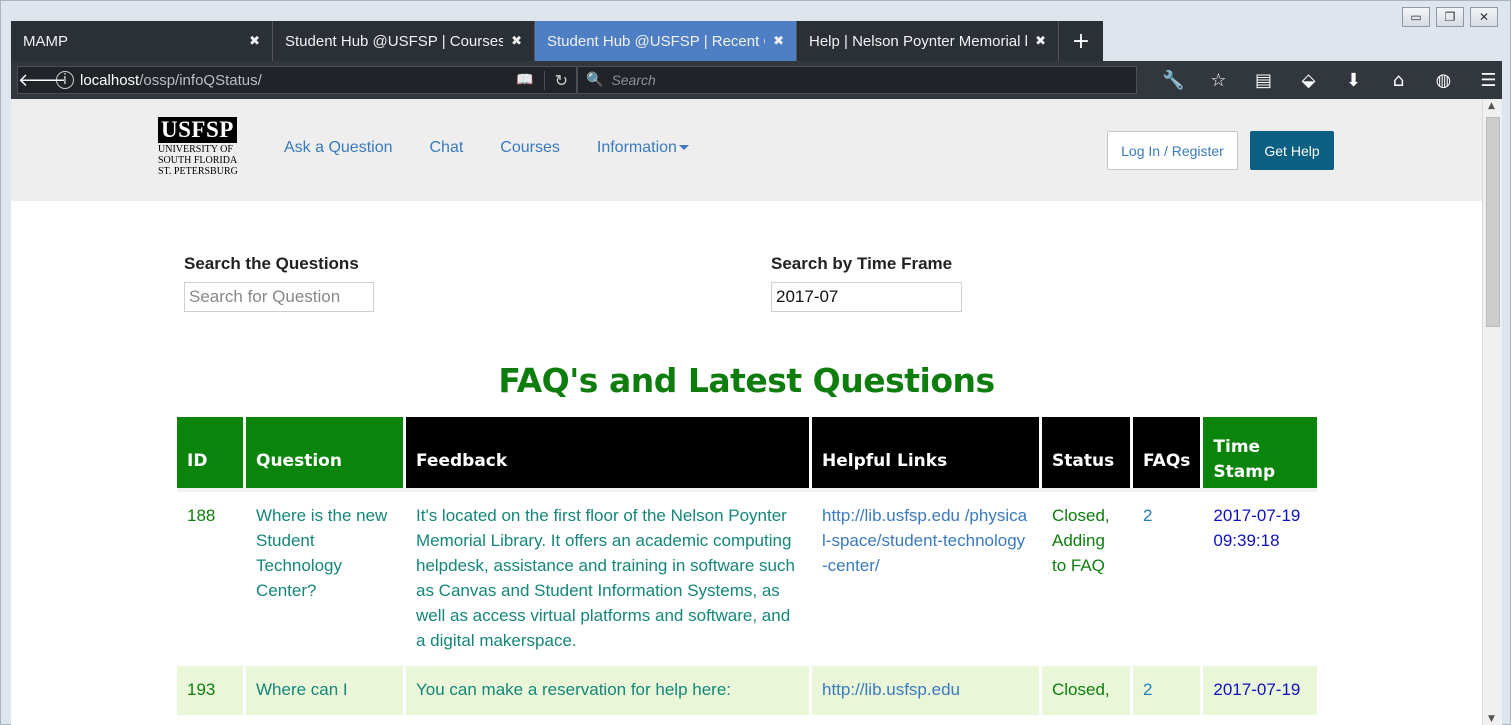 Image resolution: width=1511 pixels, height=725 pixels. I want to click on wrench-icon: 🔧, so click(1173, 80).